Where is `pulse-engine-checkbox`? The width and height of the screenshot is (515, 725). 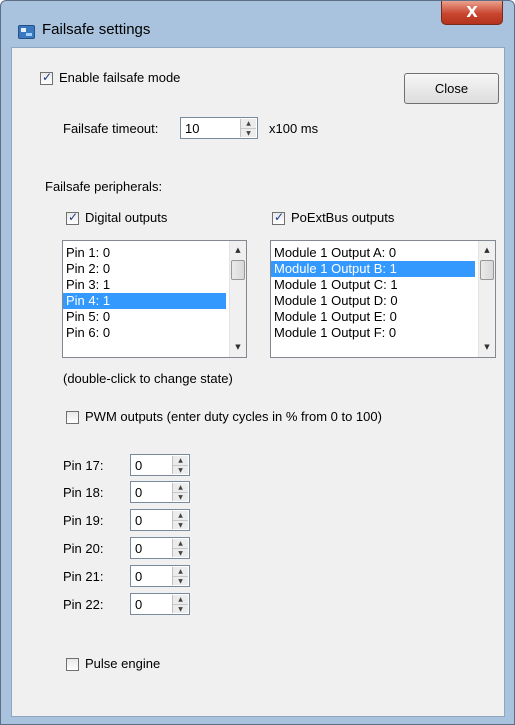
pulse-engine-checkbox is located at coordinates (72, 664).